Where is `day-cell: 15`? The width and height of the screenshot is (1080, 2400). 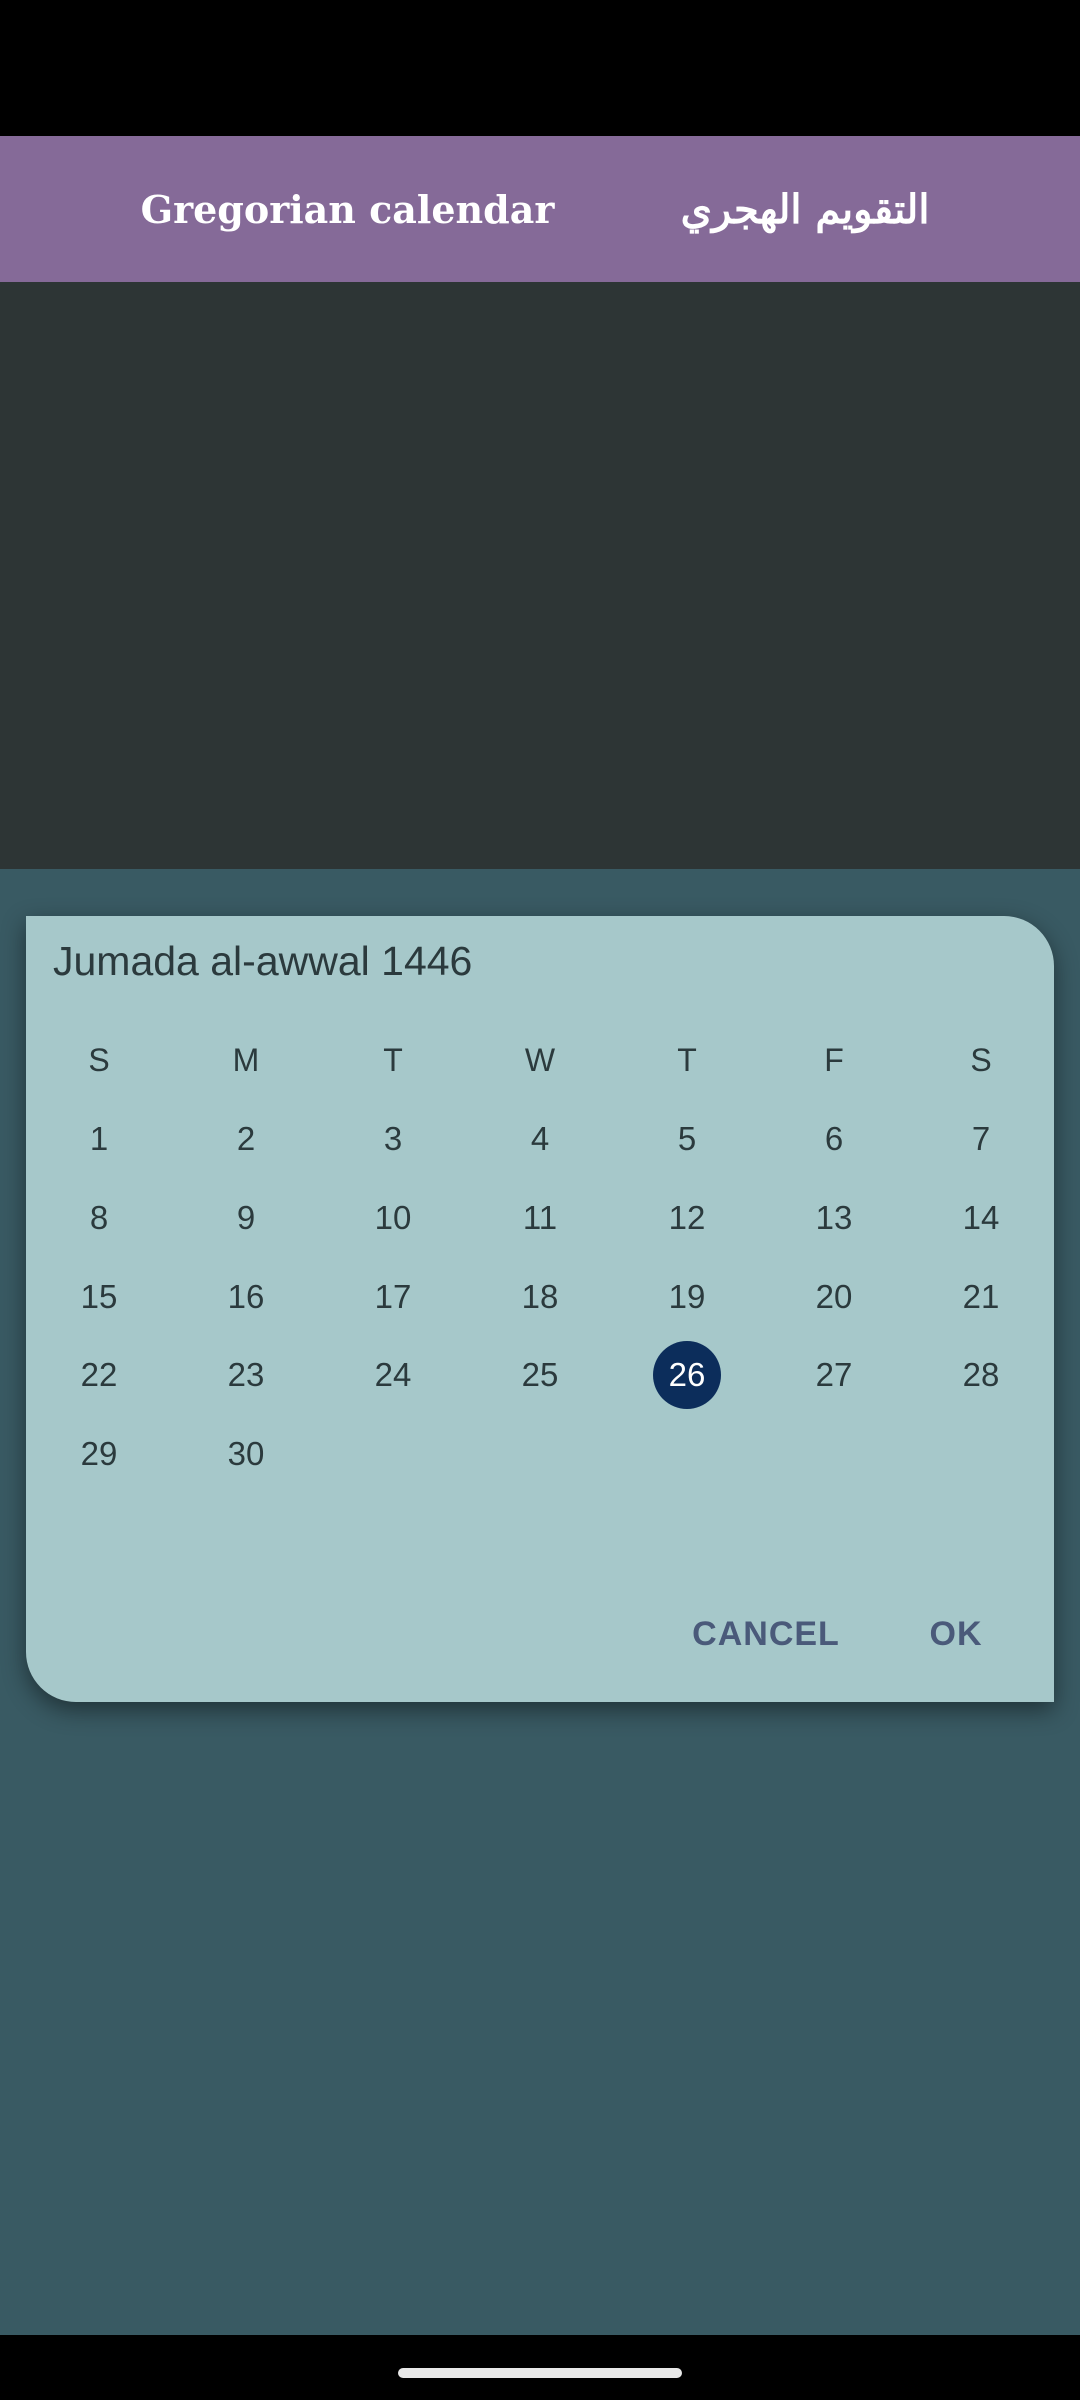
day-cell: 15 is located at coordinates (99, 1297).